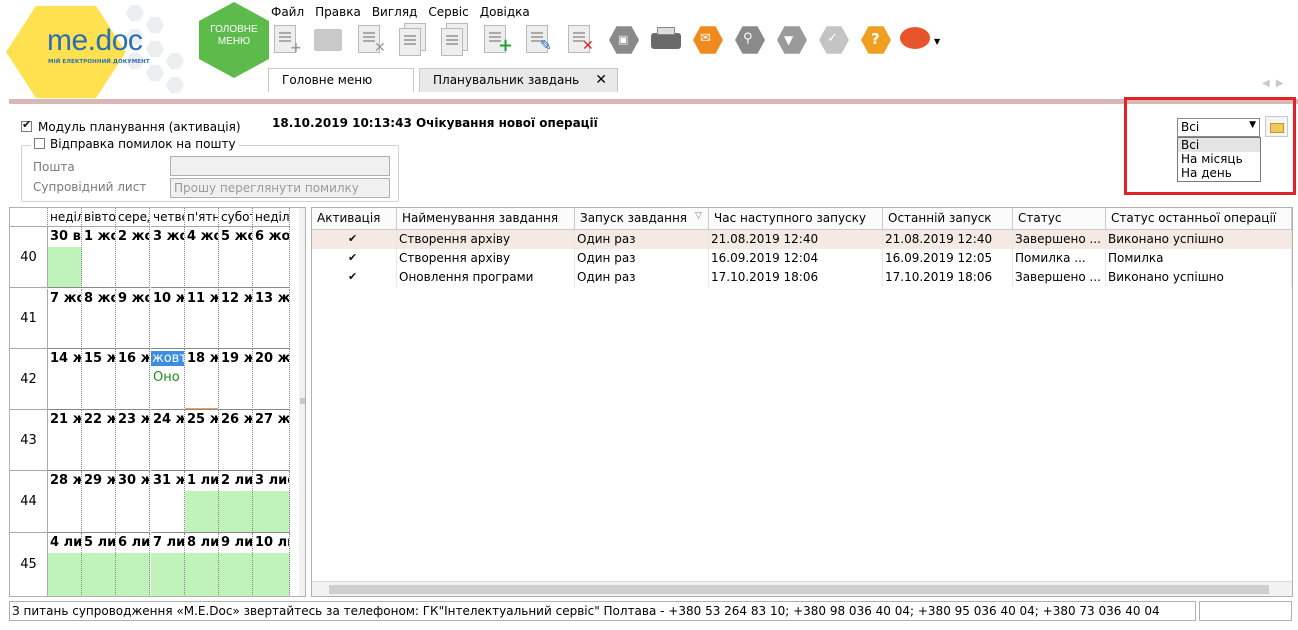 This screenshot has height=630, width=1298. I want to click on calendar-event: Оно, so click(168, 377).